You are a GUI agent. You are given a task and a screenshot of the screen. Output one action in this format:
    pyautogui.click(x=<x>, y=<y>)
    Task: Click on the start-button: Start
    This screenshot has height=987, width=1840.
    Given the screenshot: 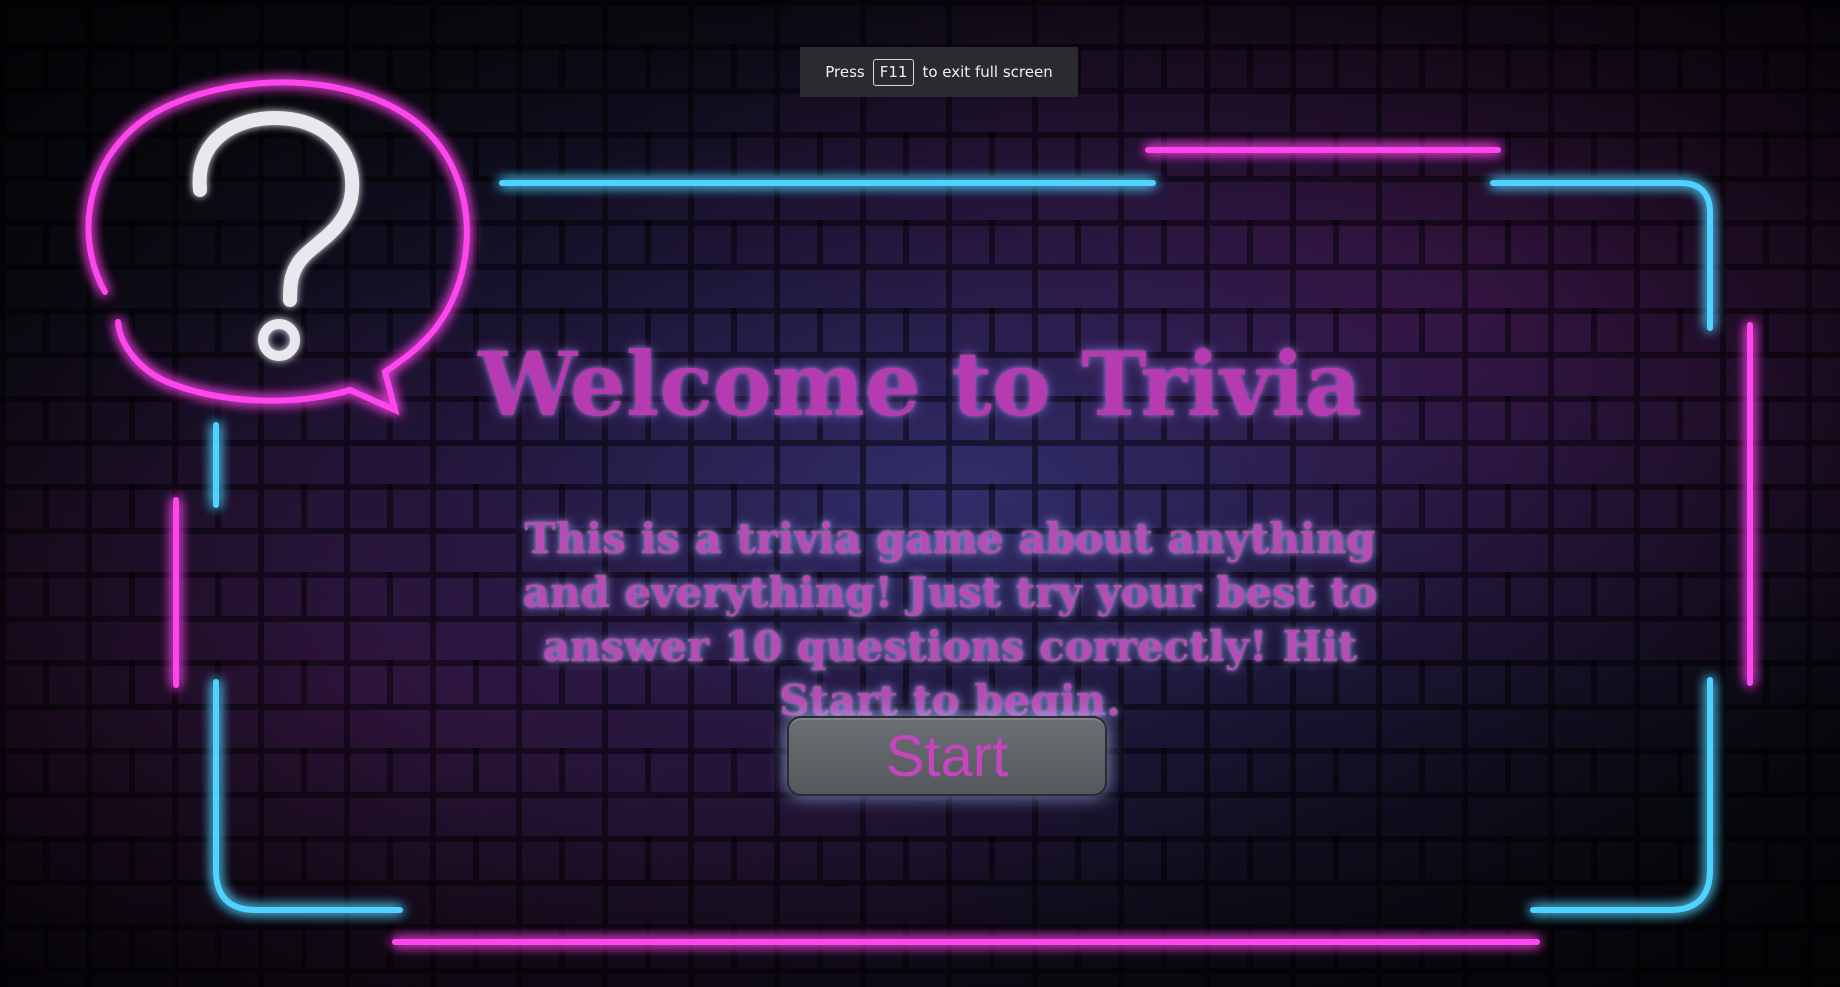 What is the action you would take?
    pyautogui.click(x=947, y=756)
    